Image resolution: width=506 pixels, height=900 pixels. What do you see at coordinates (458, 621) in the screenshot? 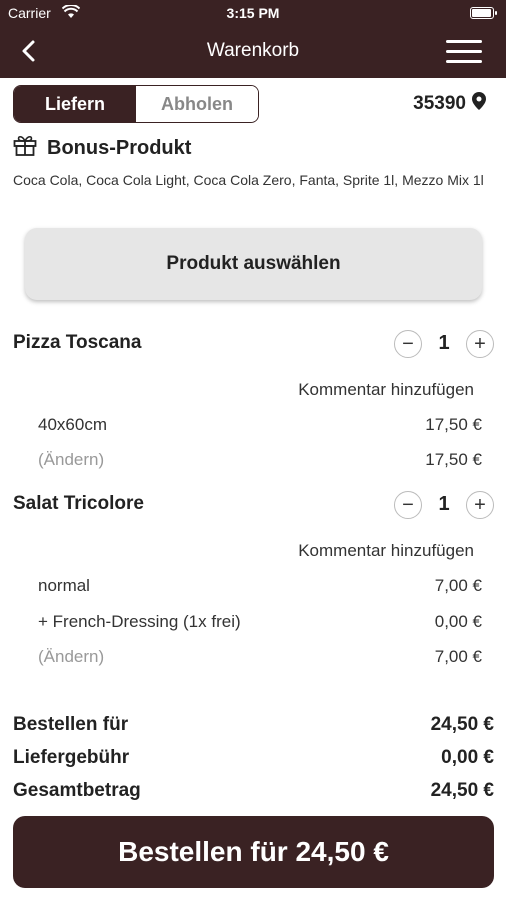
I see `option-price: 0,00 €` at bounding box center [458, 621].